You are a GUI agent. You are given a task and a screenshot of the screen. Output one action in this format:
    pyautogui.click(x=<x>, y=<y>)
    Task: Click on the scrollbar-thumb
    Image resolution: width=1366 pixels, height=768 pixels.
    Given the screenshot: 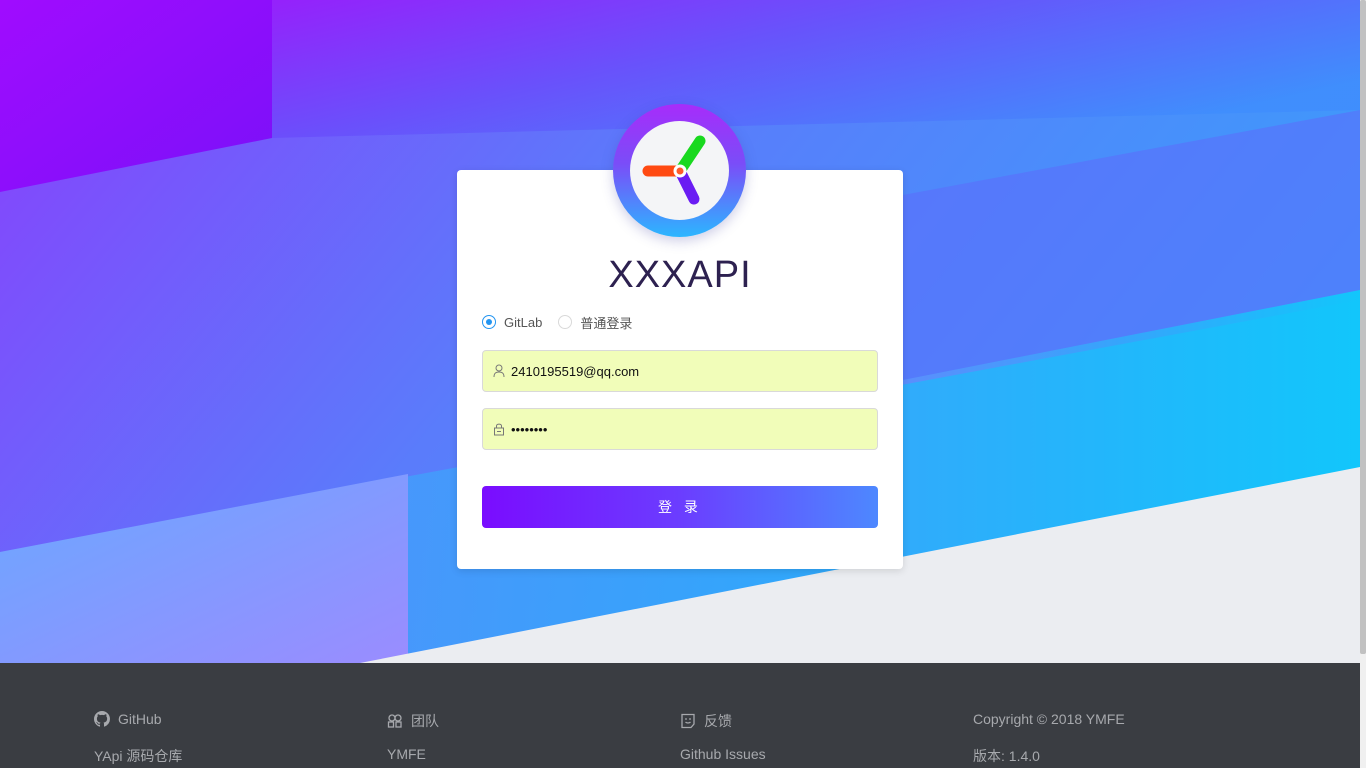 What is the action you would take?
    pyautogui.click(x=1363, y=327)
    